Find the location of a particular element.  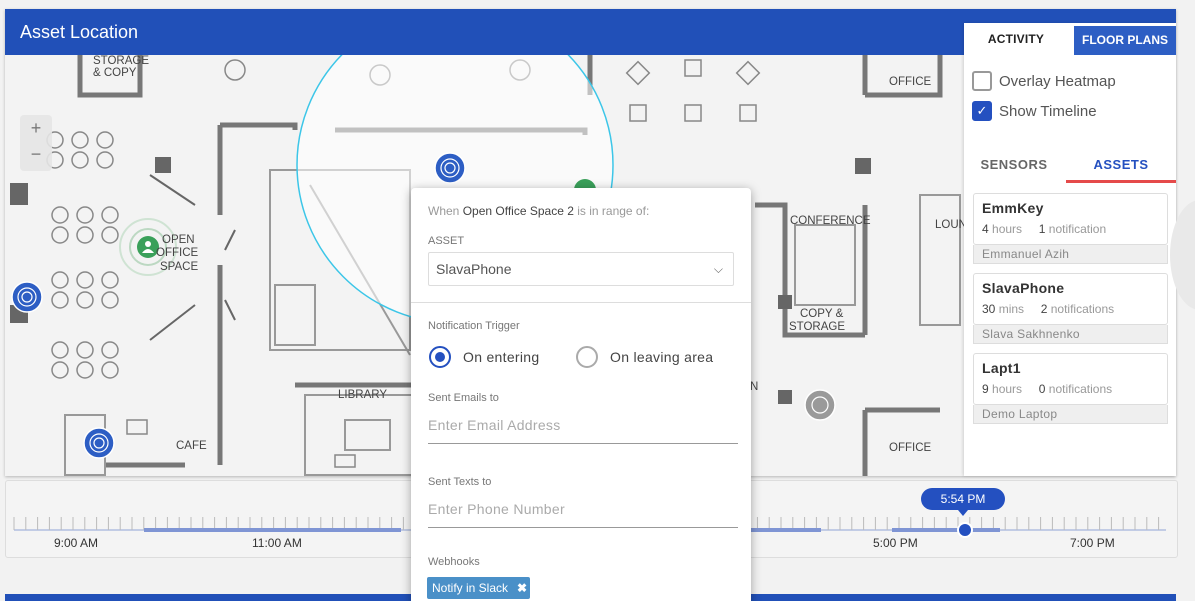

map-label-copy-storage-1: COPY & is located at coordinates (822, 314).